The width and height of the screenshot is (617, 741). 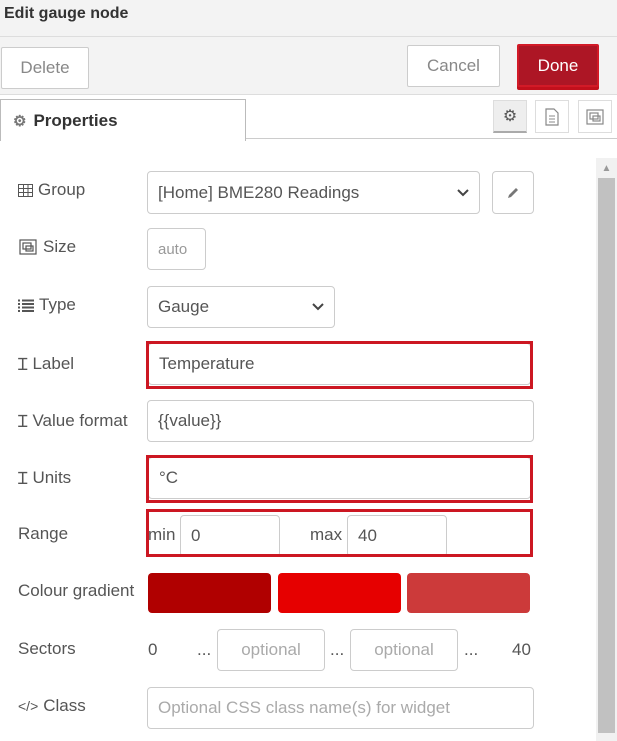 What do you see at coordinates (468, 593) in the screenshot?
I see `colour-swatch-high` at bounding box center [468, 593].